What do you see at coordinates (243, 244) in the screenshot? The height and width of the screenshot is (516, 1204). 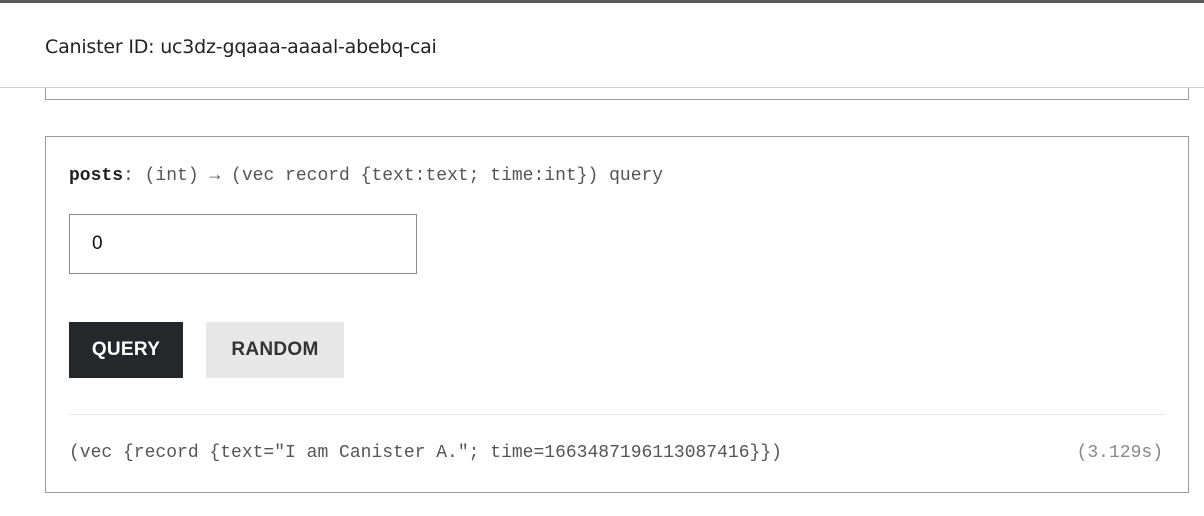 I see `int-argument-input` at bounding box center [243, 244].